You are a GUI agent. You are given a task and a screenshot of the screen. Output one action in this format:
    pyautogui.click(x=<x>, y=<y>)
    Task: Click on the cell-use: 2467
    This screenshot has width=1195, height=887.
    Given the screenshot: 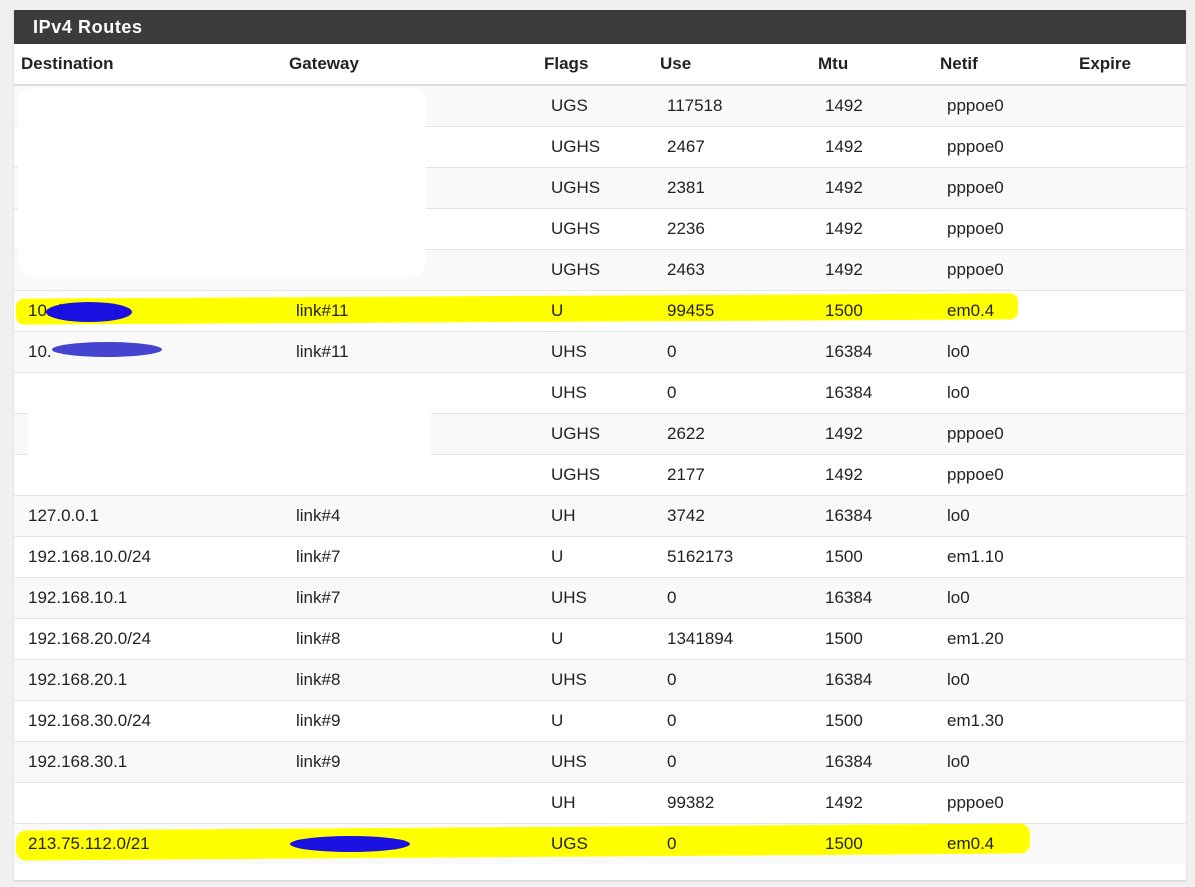 What is the action you would take?
    pyautogui.click(x=732, y=147)
    